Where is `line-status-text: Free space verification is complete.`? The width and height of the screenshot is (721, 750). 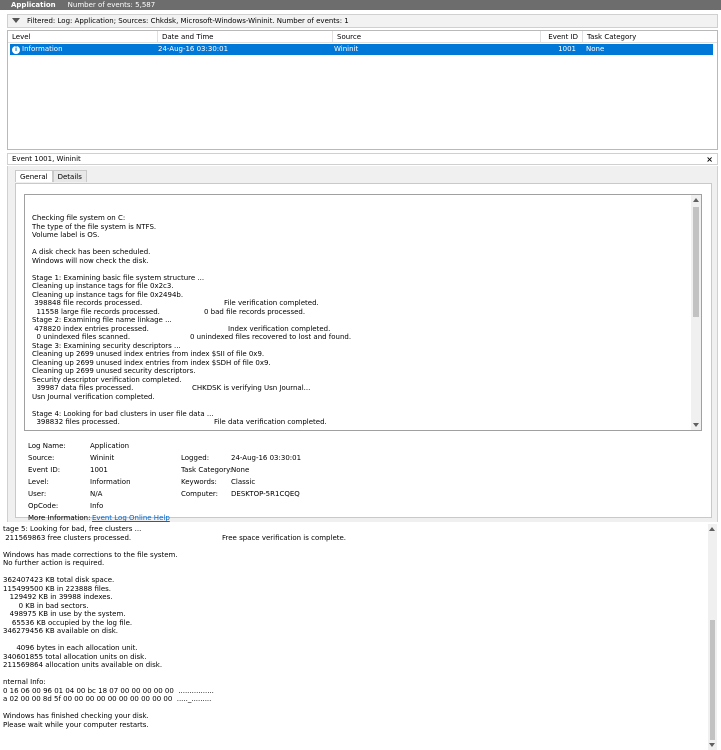 line-status-text: Free space verification is complete. is located at coordinates (284, 537).